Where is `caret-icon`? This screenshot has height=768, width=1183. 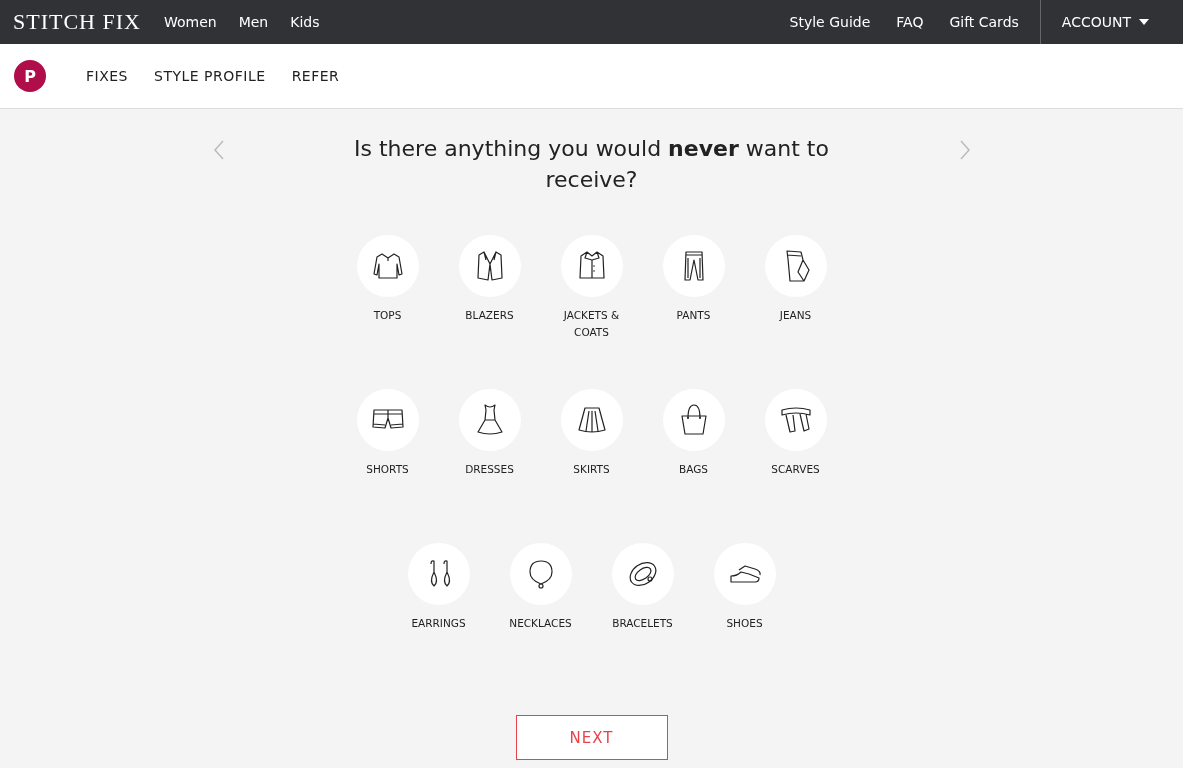 caret-icon is located at coordinates (1144, 22).